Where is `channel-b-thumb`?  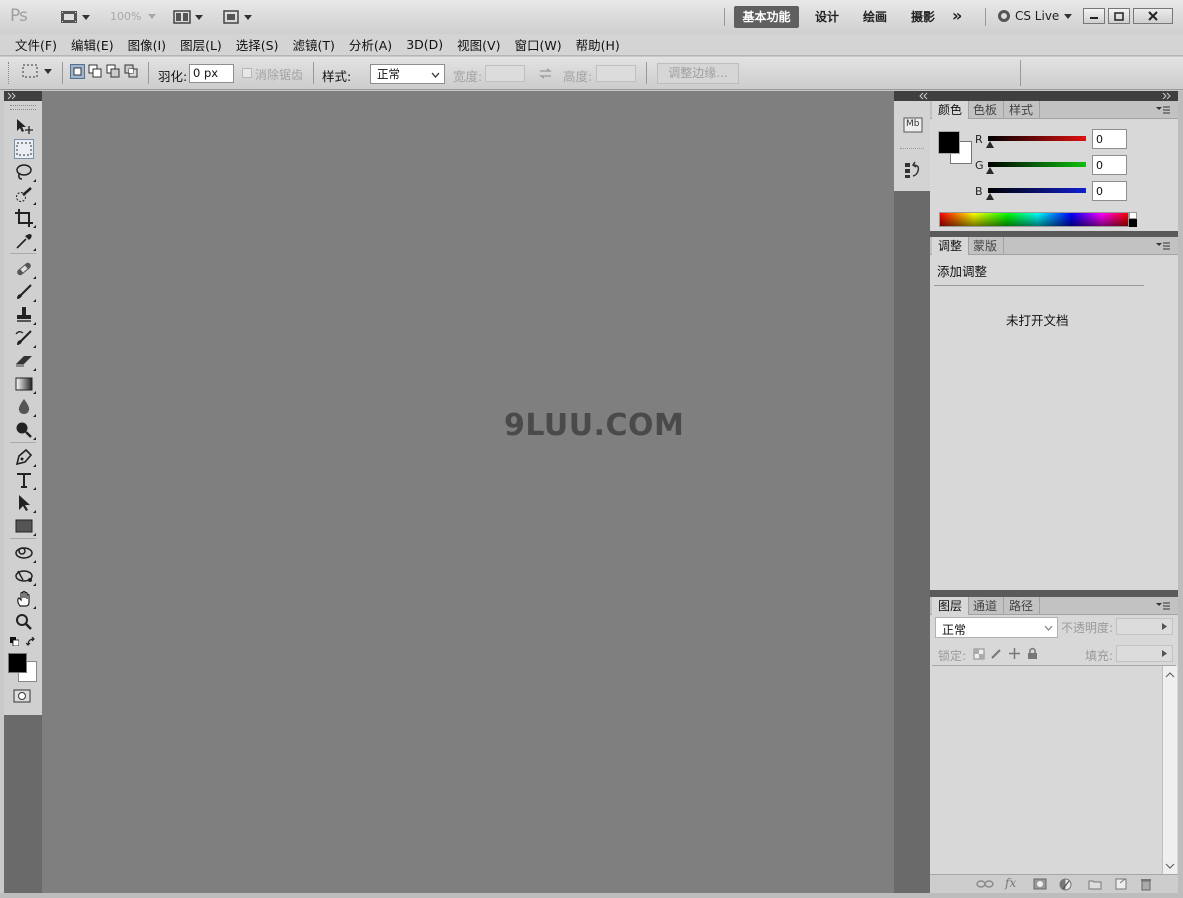
channel-b-thumb is located at coordinates (990, 196).